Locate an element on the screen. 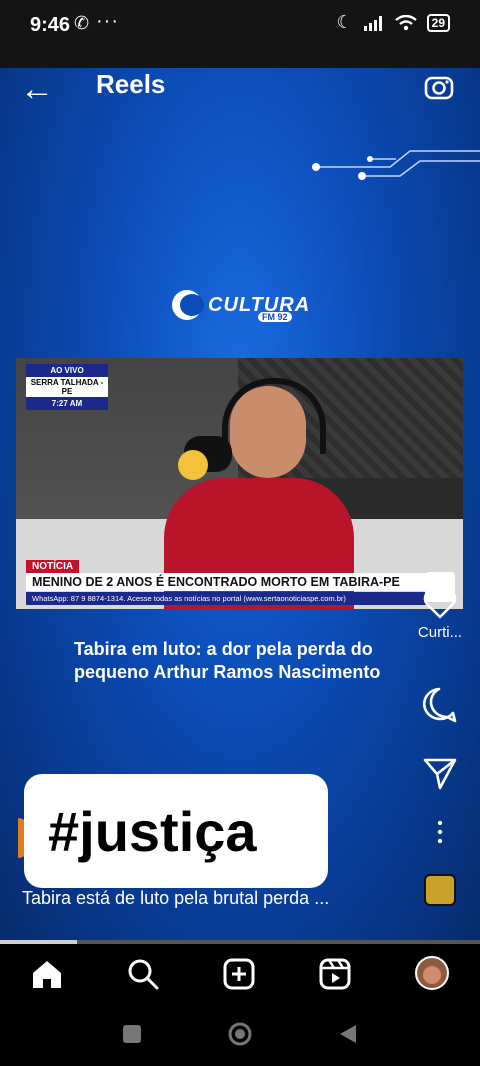  back-arrow-icon: ← is located at coordinates (37, 89).